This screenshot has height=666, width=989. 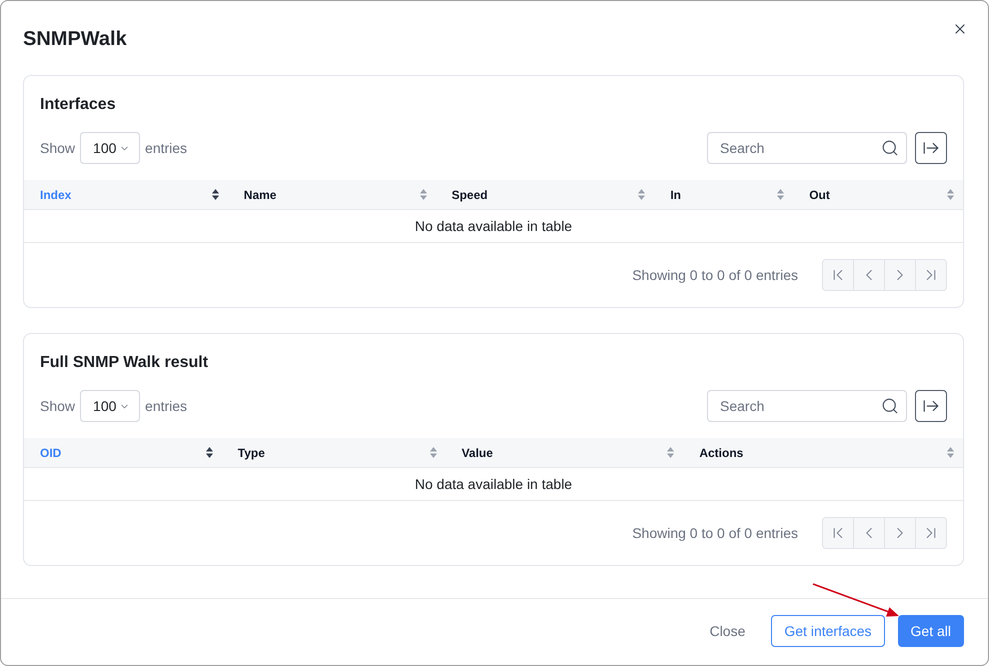 I want to click on close-button: Close, so click(x=727, y=631).